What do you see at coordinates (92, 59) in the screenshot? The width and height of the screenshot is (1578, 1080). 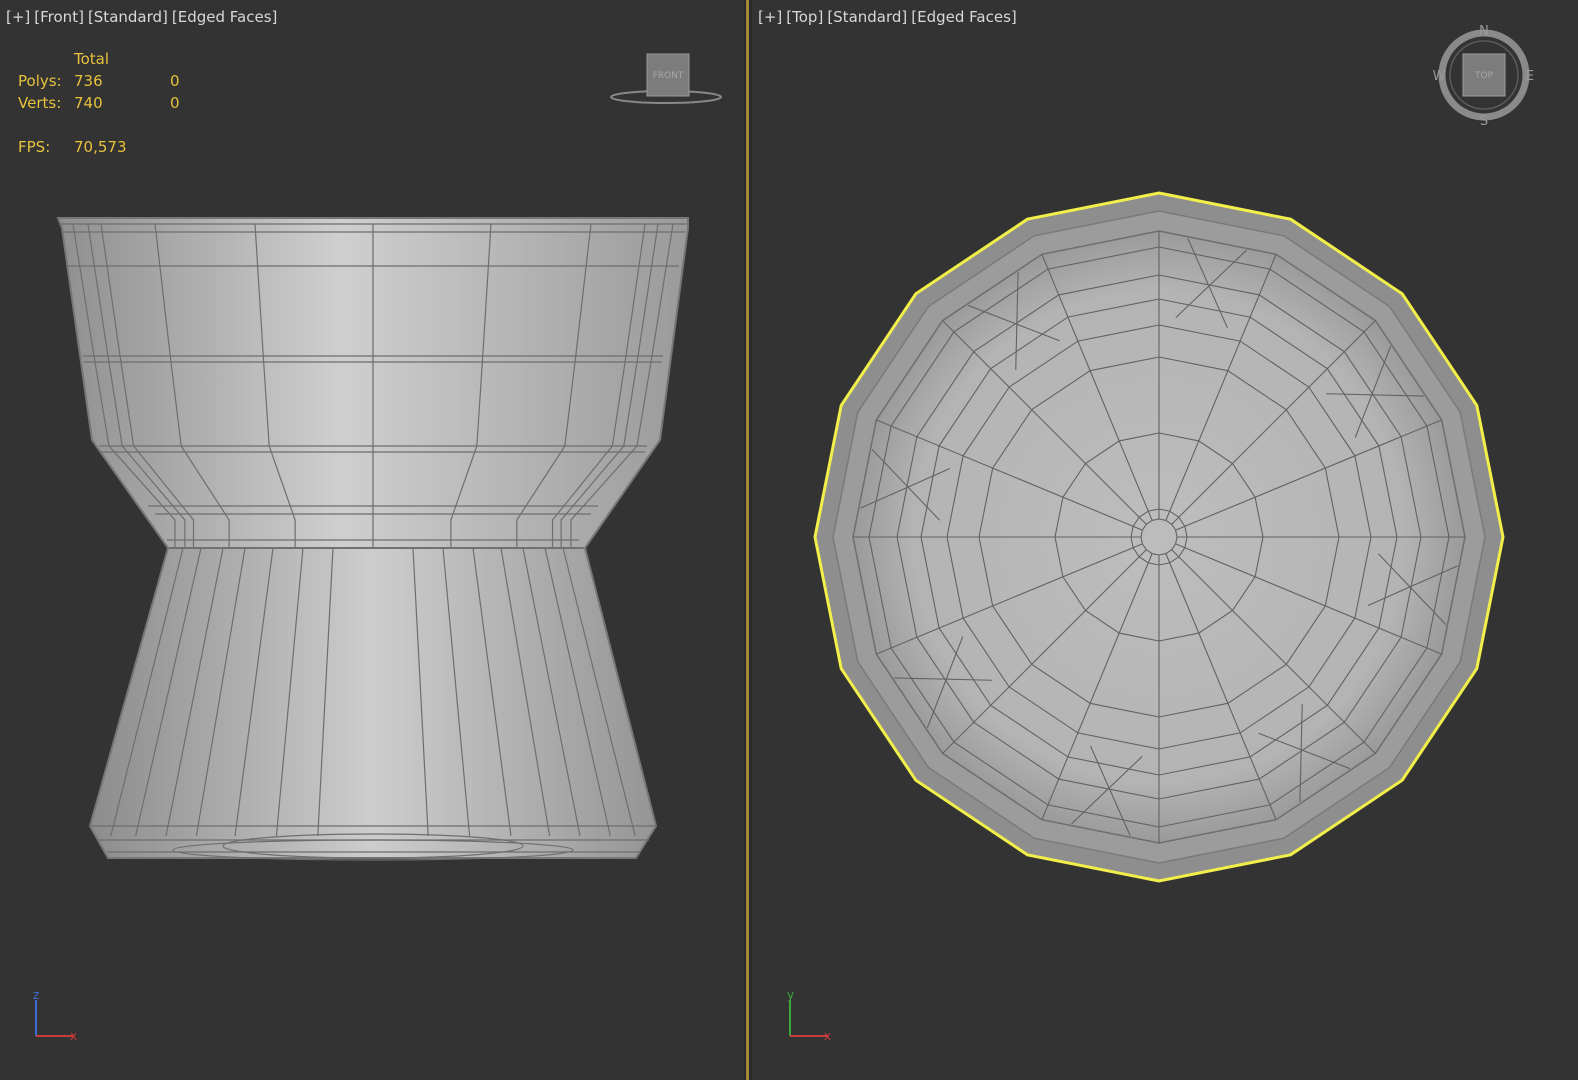 I see `stats-total-header: Total` at bounding box center [92, 59].